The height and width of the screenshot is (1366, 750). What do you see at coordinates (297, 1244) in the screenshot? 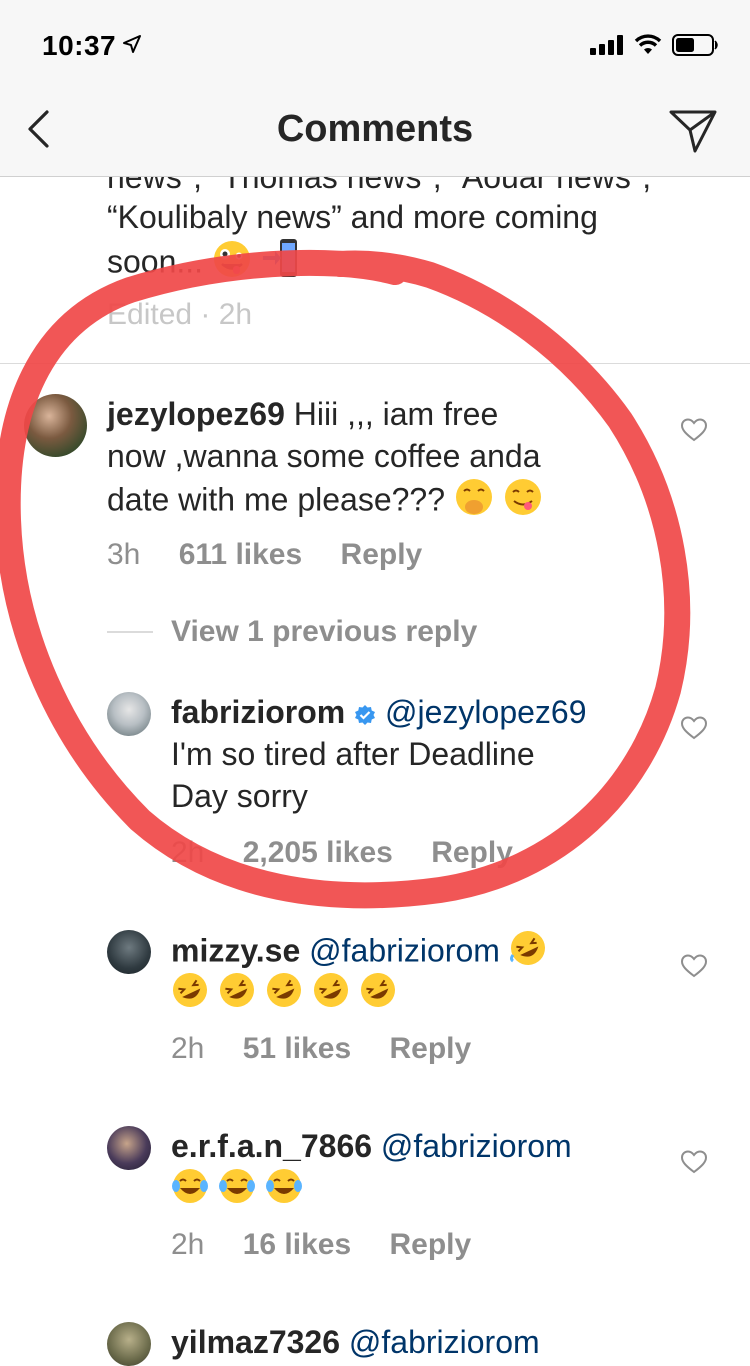
I see `reply-likes: 16 likes` at bounding box center [297, 1244].